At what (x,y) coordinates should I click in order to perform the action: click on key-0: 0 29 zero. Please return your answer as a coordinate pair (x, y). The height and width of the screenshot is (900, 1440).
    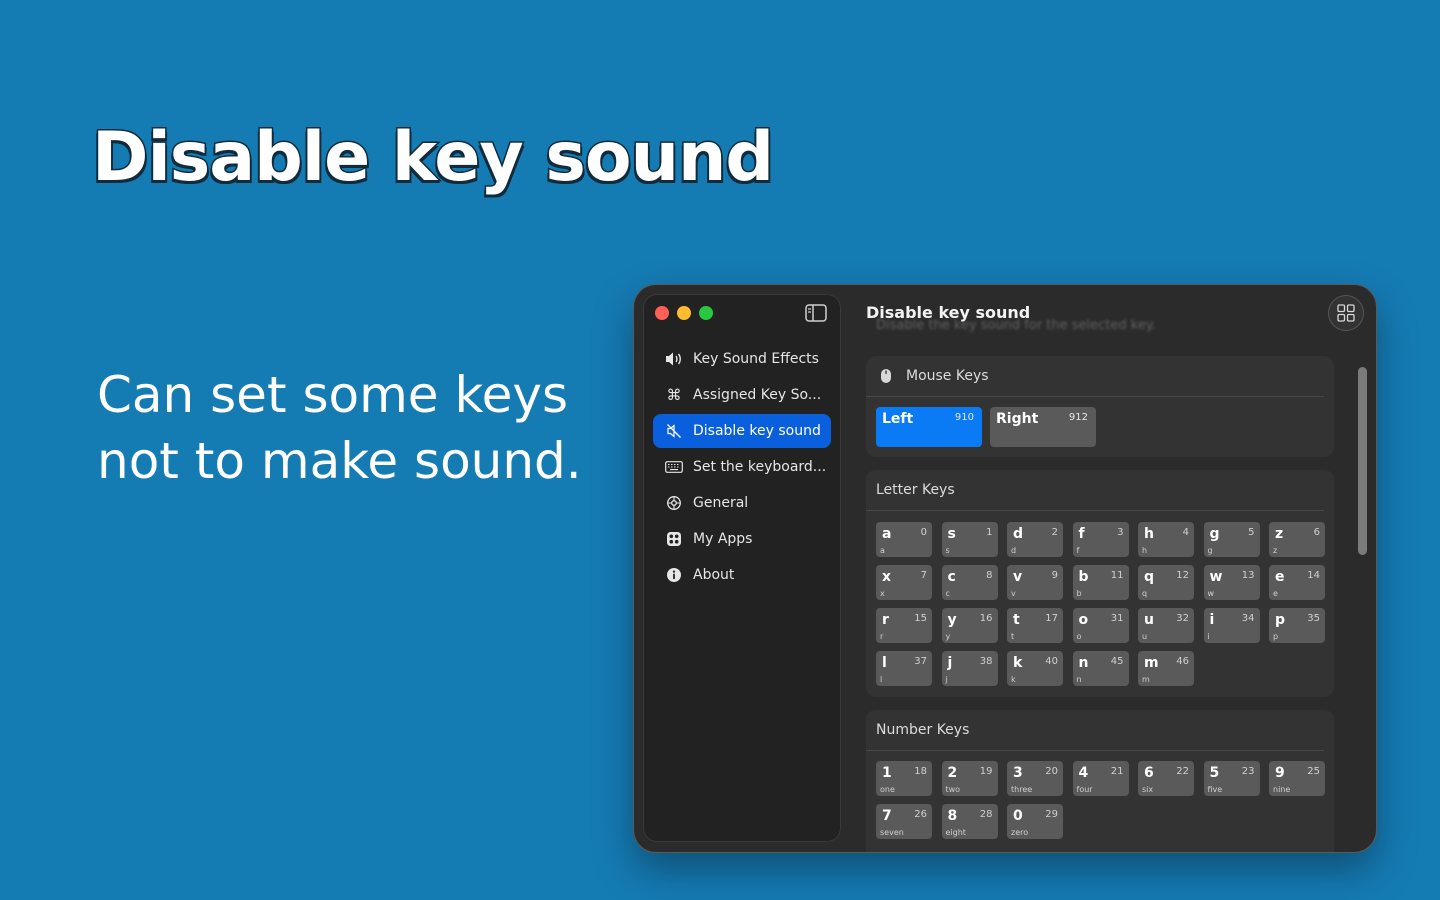
    Looking at the image, I should click on (1035, 821).